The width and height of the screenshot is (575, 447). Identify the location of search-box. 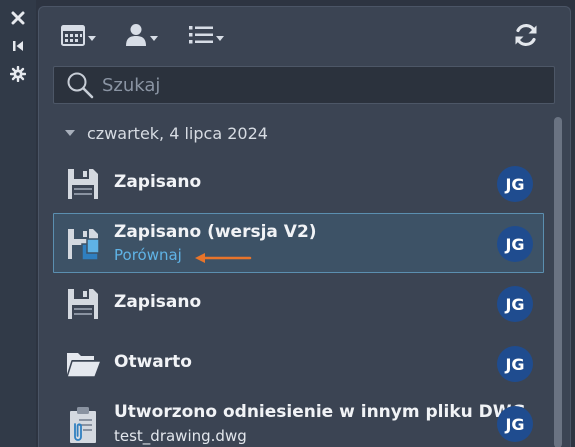
(304, 85).